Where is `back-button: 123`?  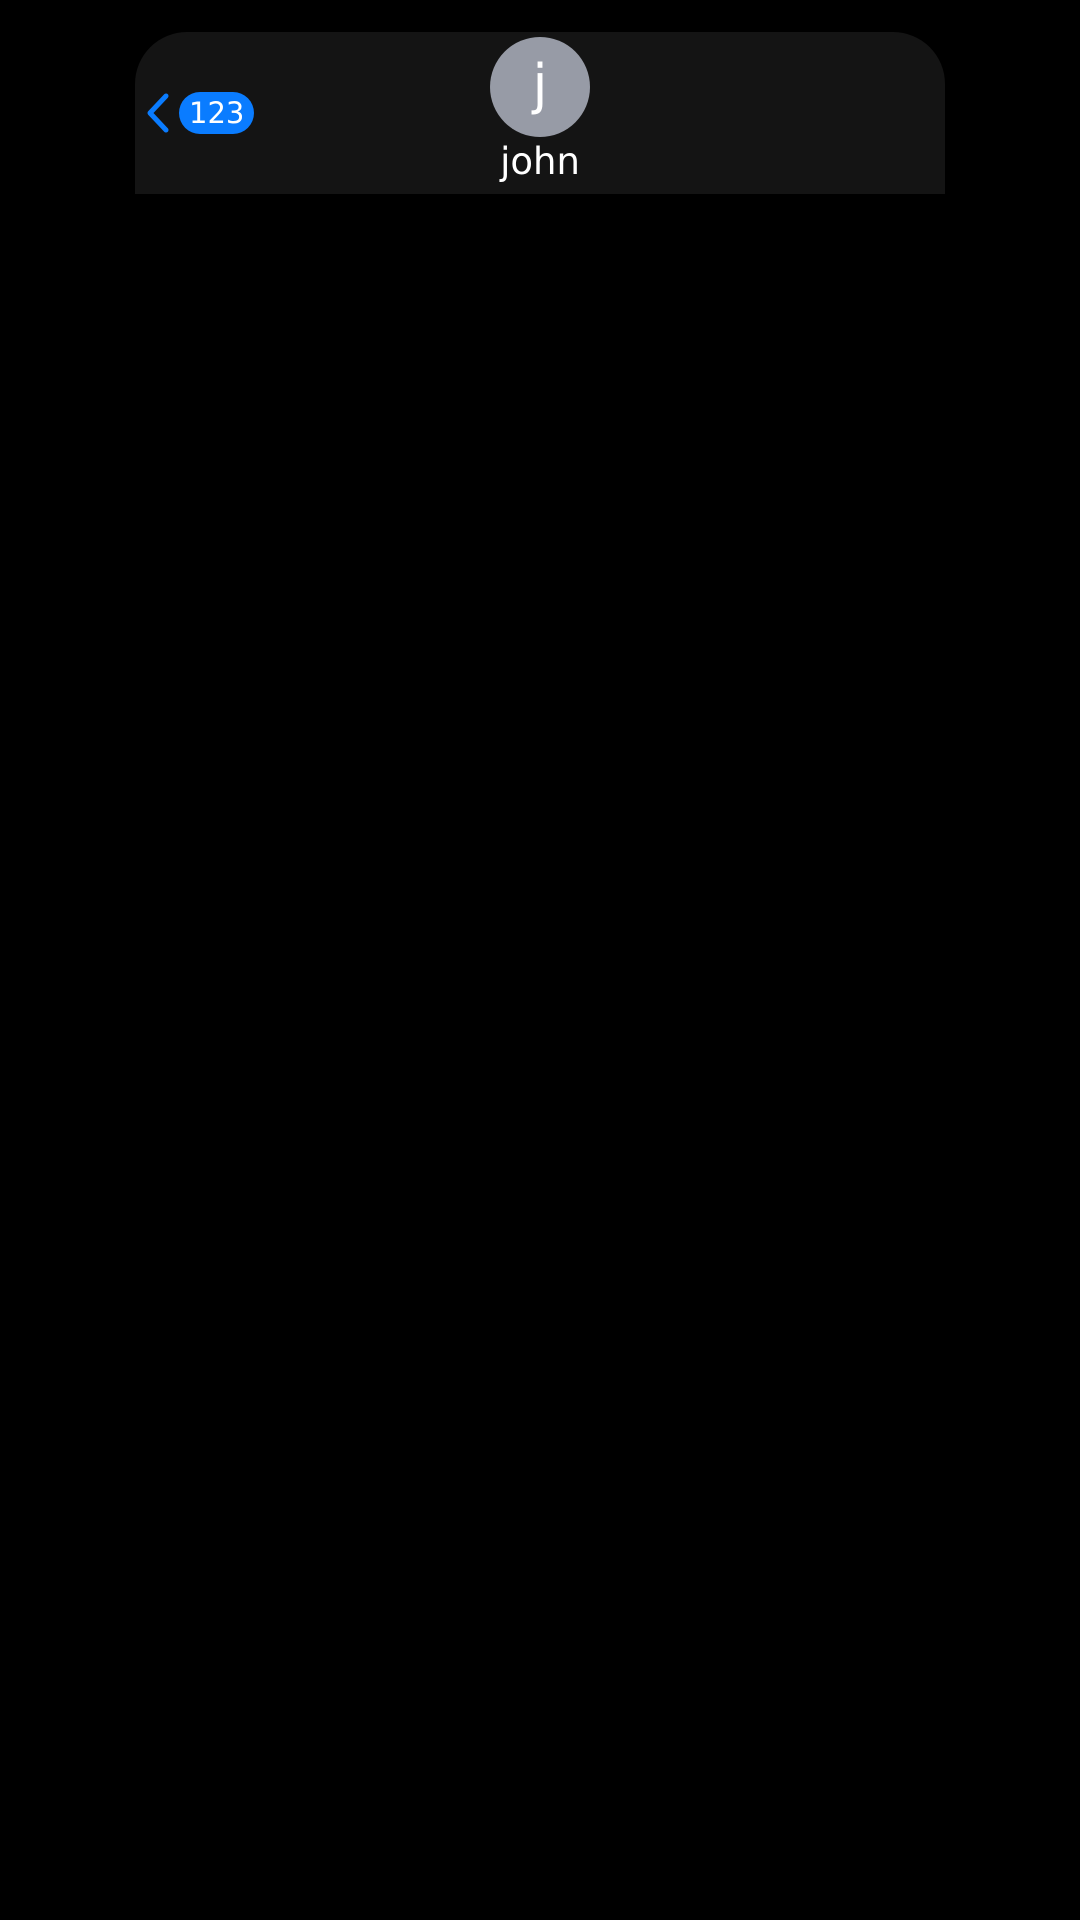
back-button: 123 is located at coordinates (199, 113).